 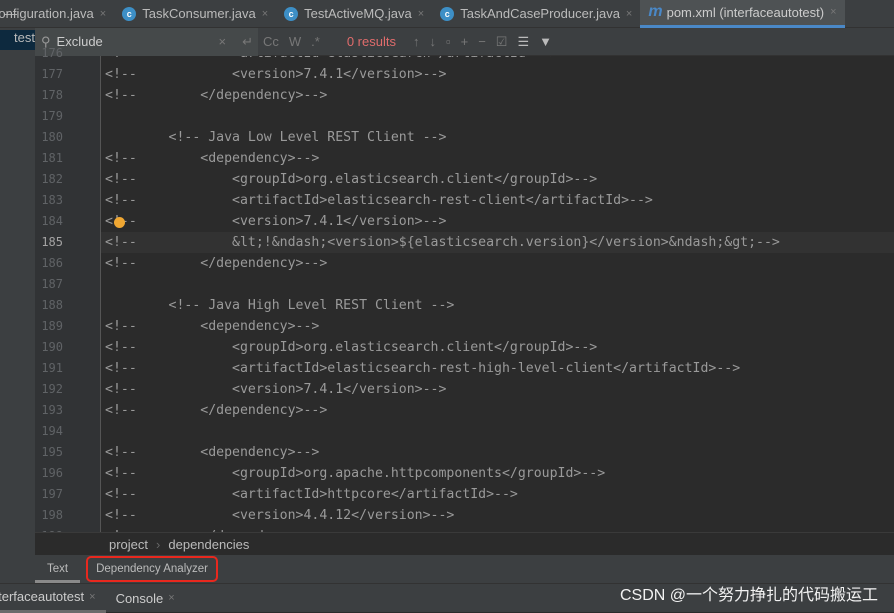 I want to click on remove-selection-icon: −, so click(x=482, y=41).